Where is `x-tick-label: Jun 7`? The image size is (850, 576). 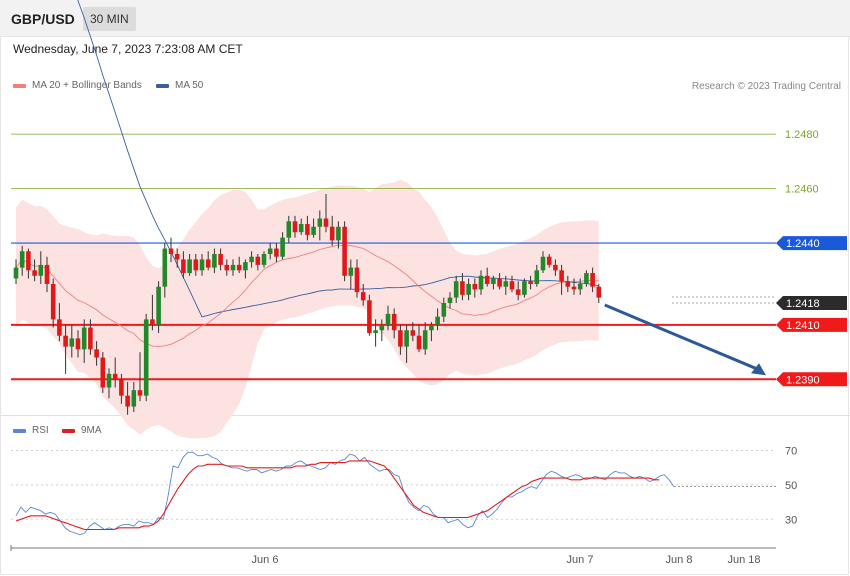 x-tick-label: Jun 7 is located at coordinates (580, 560).